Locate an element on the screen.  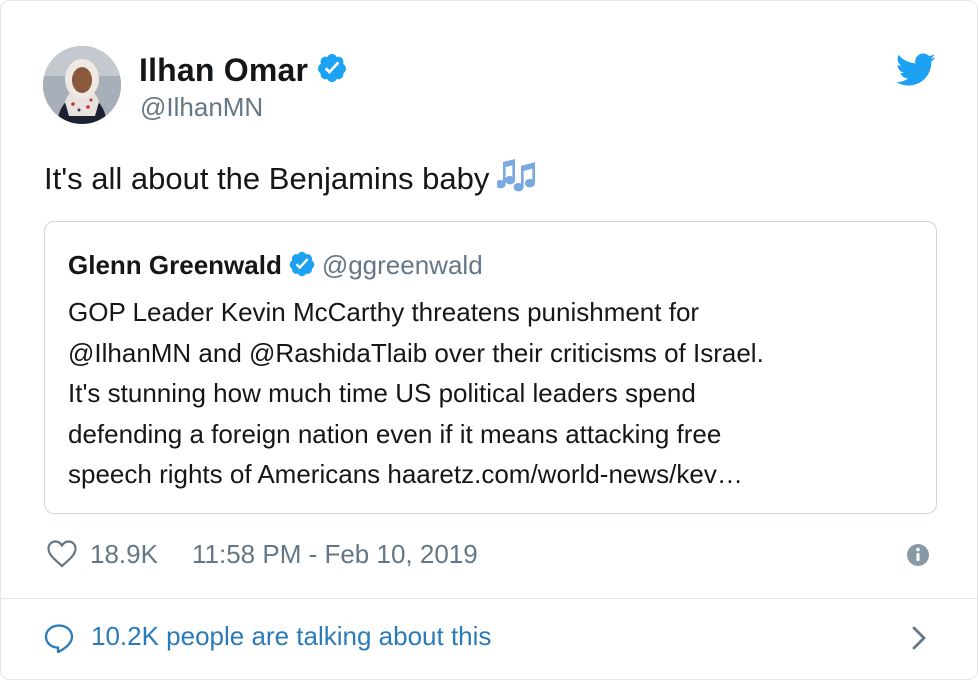
tweet-meta: 18.9K 11:58 PM - Feb 10, 2019 is located at coordinates (491, 555).